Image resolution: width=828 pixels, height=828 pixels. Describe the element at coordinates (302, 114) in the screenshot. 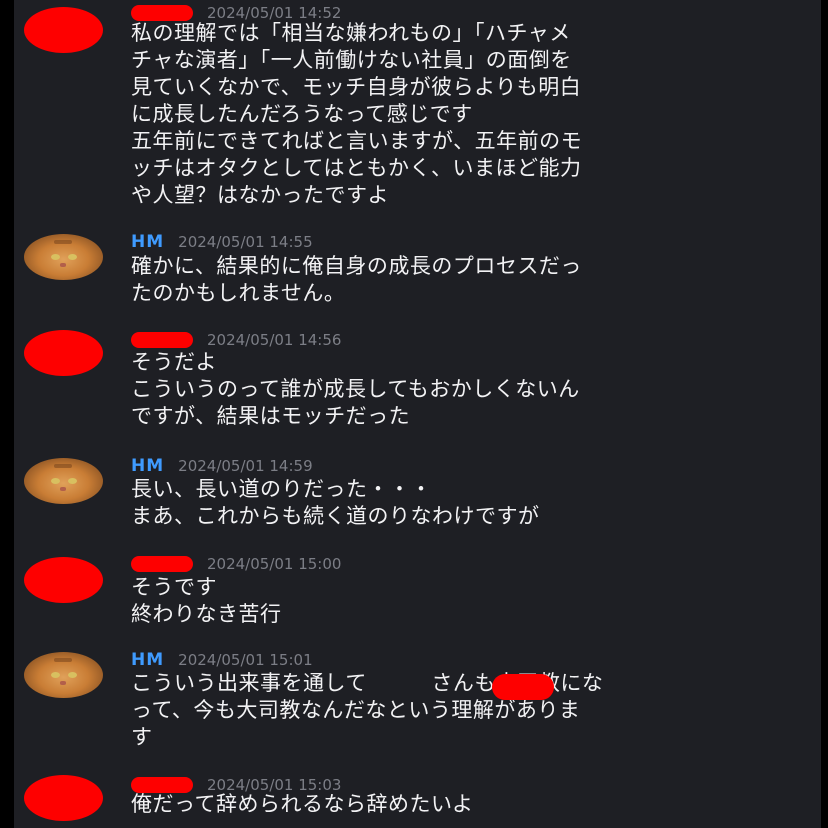

I see `message-line: に成長したんだろうなって感じです` at that location.